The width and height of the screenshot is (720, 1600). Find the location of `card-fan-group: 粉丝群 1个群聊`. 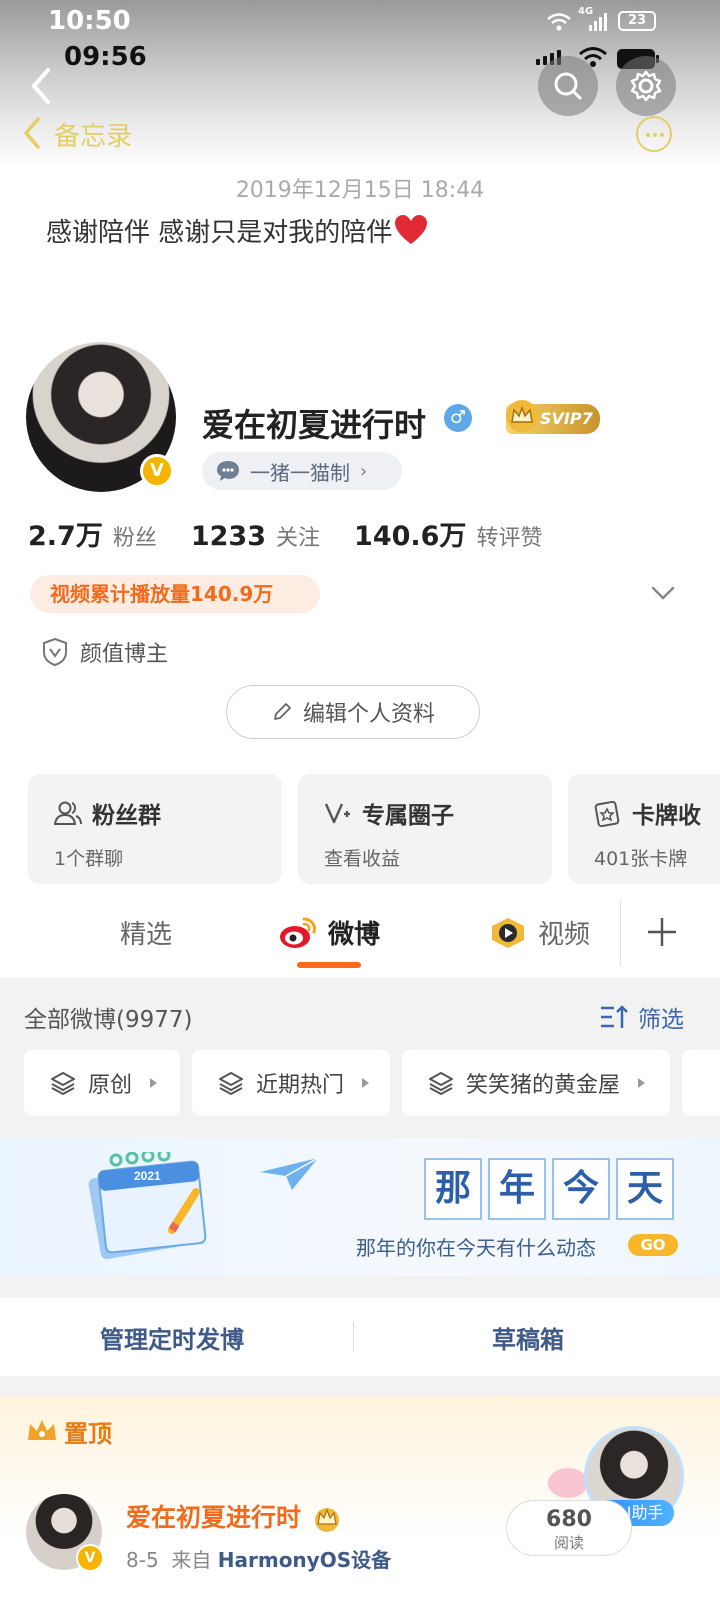

card-fan-group: 粉丝群 1个群聊 is located at coordinates (155, 829).